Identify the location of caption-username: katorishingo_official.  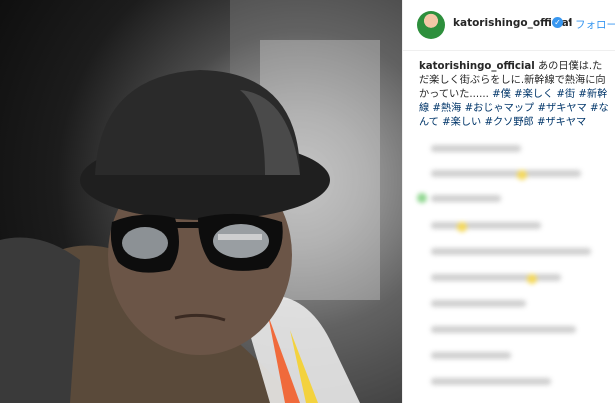
(477, 66).